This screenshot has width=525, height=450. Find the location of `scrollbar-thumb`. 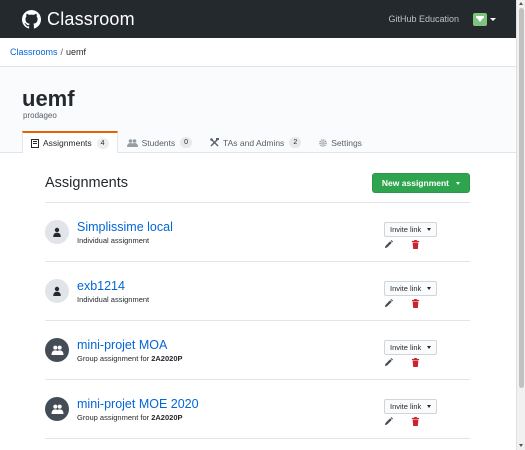

scrollbar-thumb is located at coordinates (521, 198).